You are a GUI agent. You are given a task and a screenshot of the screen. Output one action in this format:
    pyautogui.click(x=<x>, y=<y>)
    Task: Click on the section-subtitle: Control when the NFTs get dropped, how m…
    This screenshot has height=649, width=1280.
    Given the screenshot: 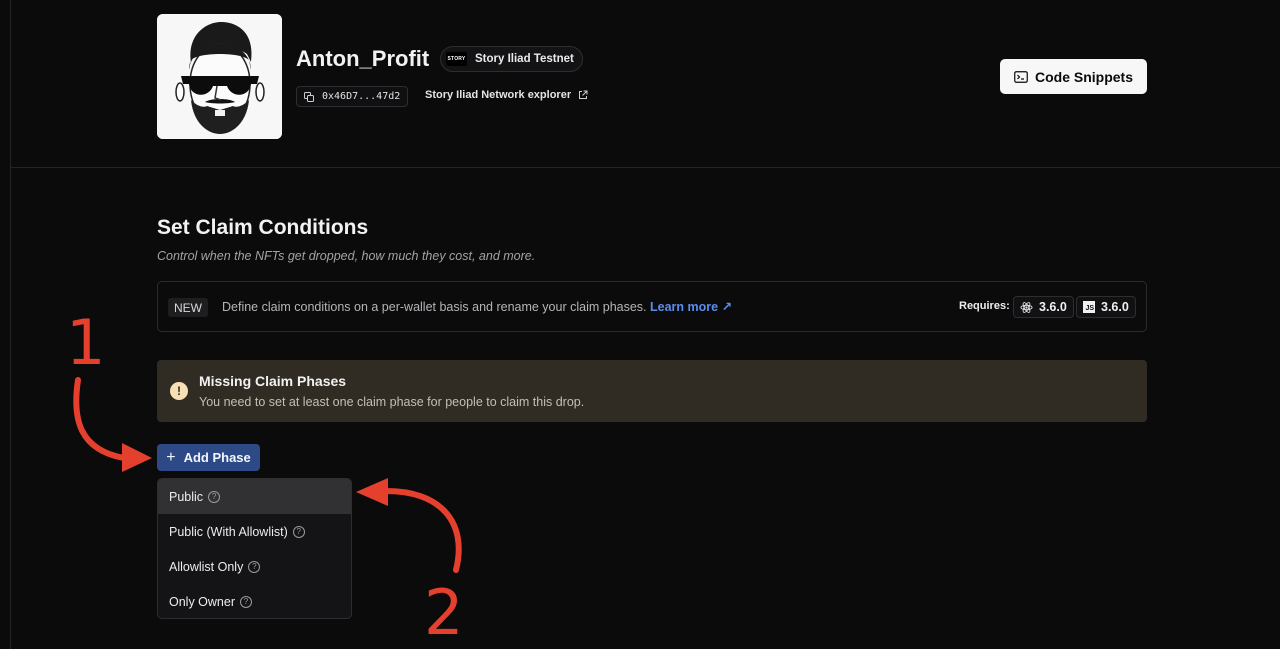 What is the action you would take?
    pyautogui.click(x=346, y=256)
    